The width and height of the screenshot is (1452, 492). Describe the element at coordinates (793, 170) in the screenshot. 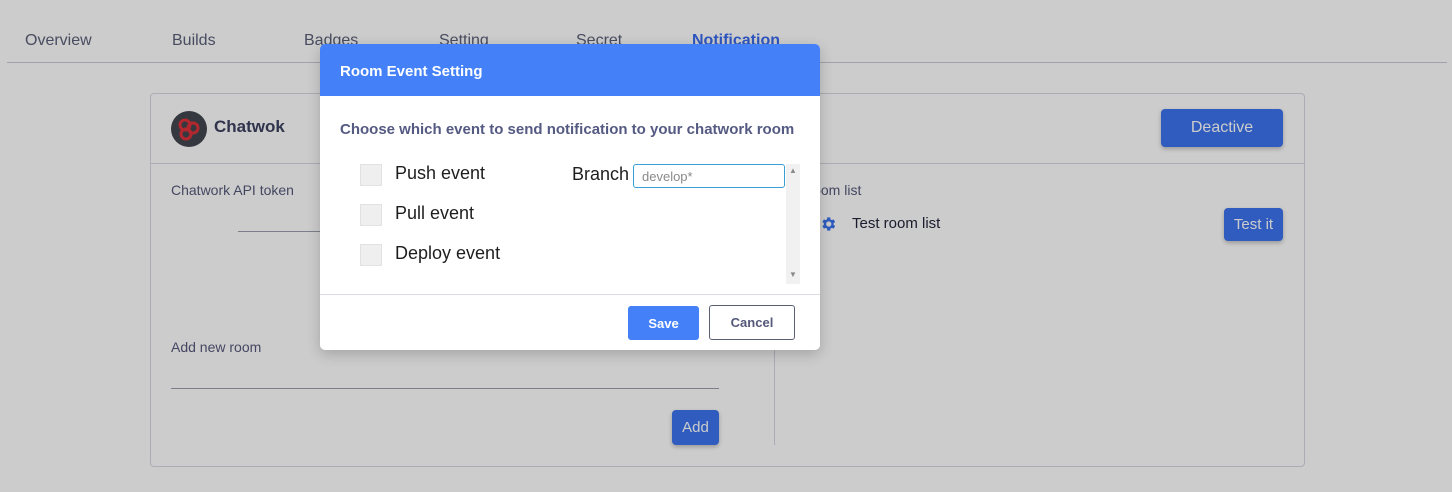

I see `scroll-up-icon: ▲` at that location.